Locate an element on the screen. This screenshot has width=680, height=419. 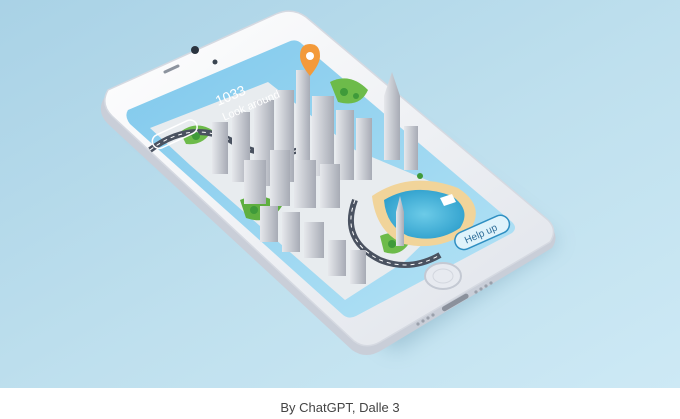
image-caption: By ChatGPT, Dalle 3 is located at coordinates (340, 407).